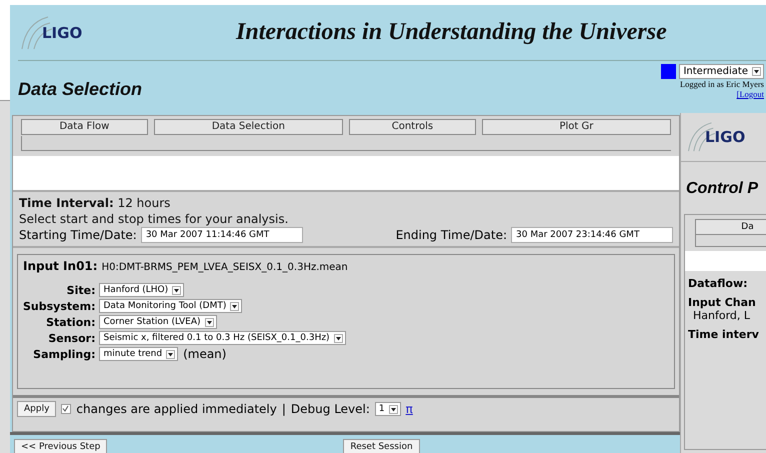  Describe the element at coordinates (84, 127) in the screenshot. I see `tab: Data Flow` at that location.